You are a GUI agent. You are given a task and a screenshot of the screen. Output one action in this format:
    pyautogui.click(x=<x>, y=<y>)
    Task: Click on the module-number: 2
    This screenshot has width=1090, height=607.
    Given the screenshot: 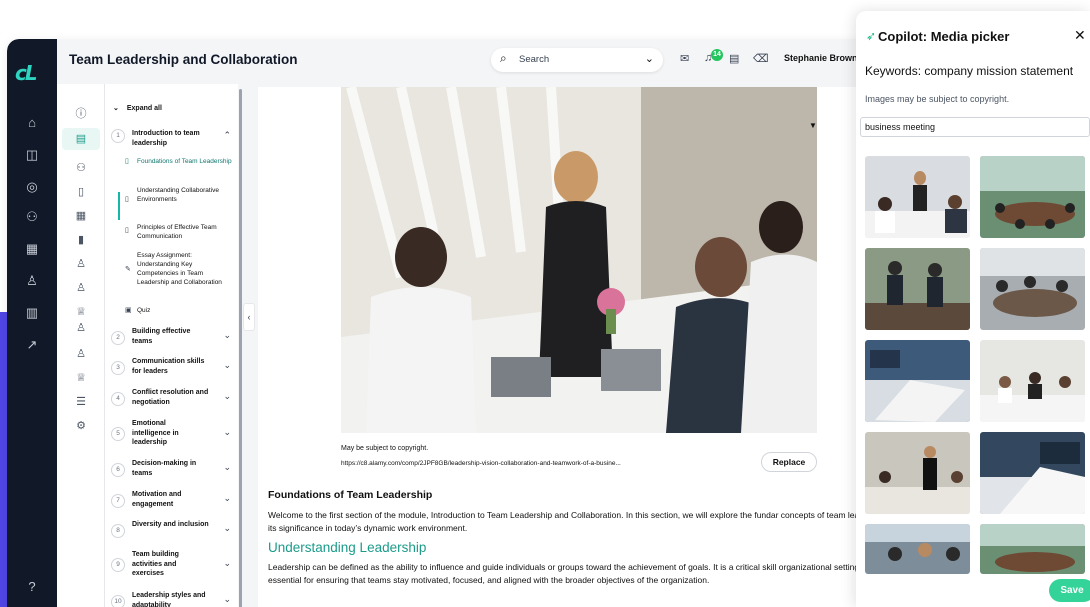 What is the action you would take?
    pyautogui.click(x=118, y=338)
    